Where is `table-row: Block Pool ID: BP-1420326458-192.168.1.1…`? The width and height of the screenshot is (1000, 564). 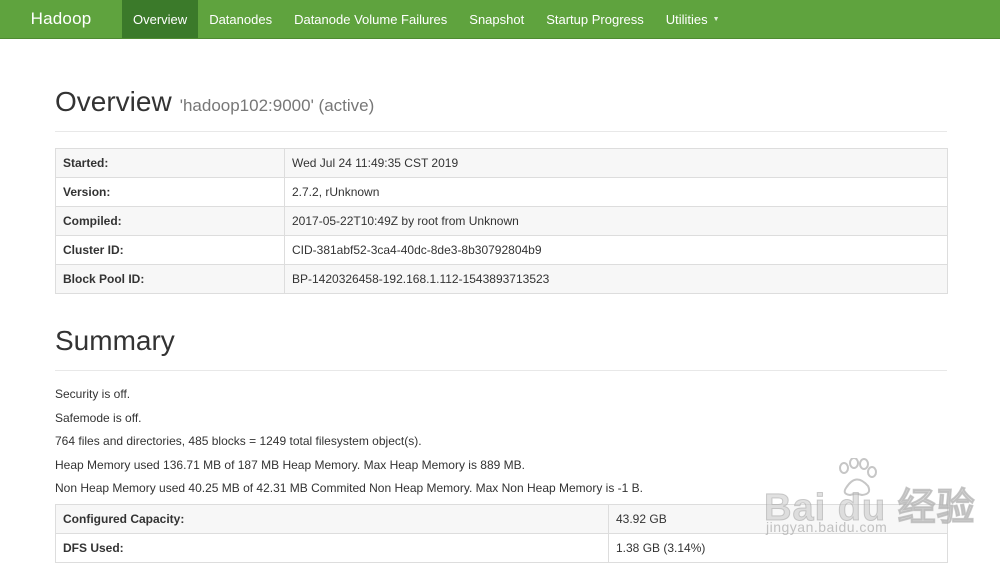
table-row: Block Pool ID: BP-1420326458-192.168.1.1… is located at coordinates (501, 279).